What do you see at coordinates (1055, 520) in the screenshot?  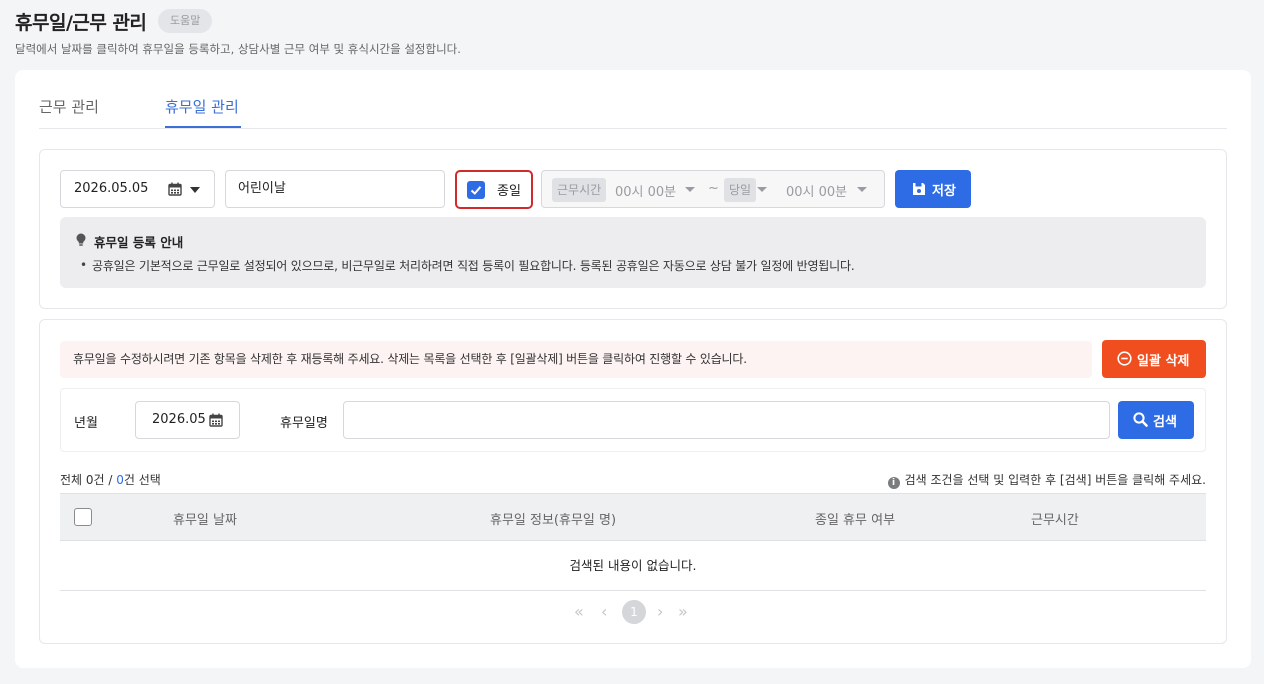 I see `column-work-time: 근무시간` at bounding box center [1055, 520].